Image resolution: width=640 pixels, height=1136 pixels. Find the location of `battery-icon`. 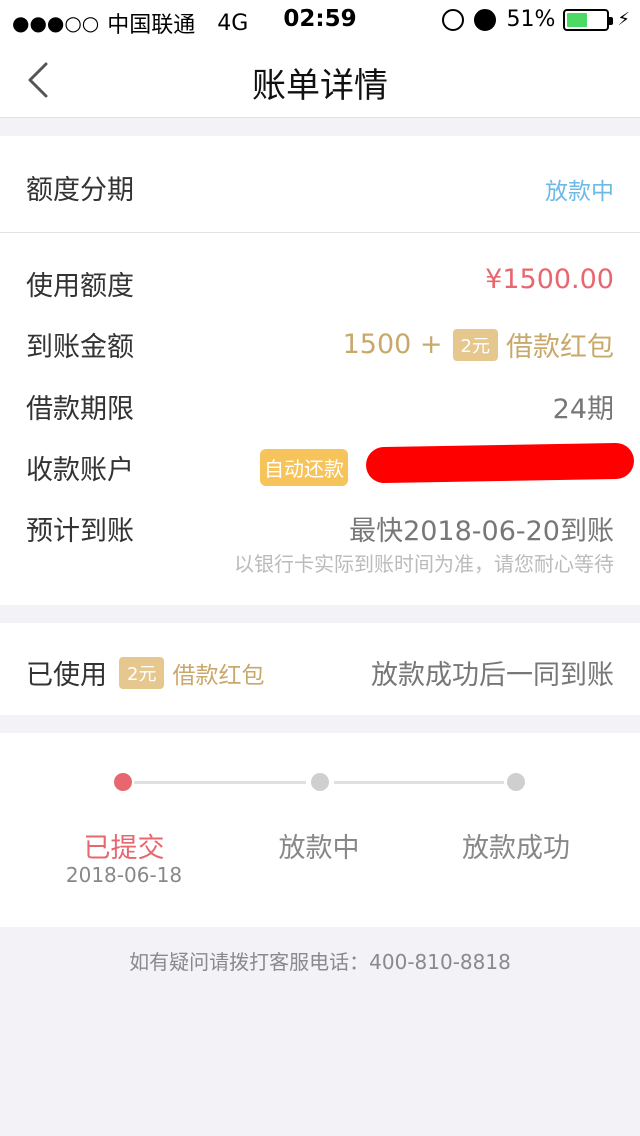

battery-icon is located at coordinates (588, 19).